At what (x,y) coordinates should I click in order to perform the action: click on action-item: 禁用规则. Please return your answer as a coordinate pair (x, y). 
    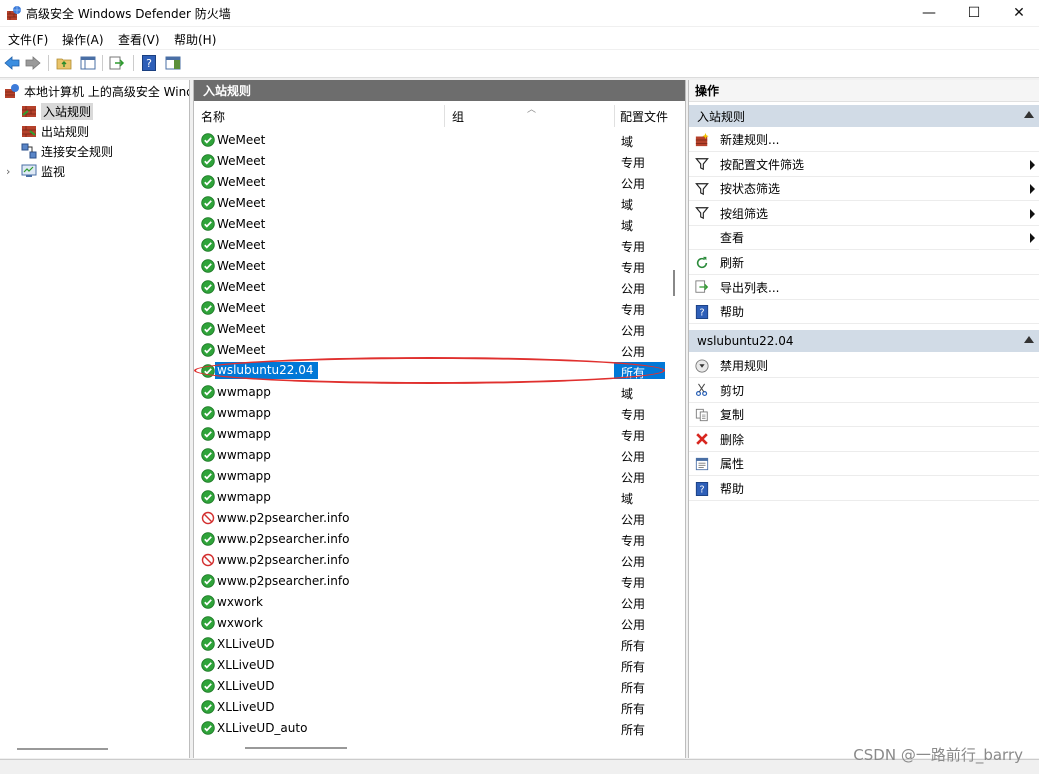
    Looking at the image, I should click on (864, 366).